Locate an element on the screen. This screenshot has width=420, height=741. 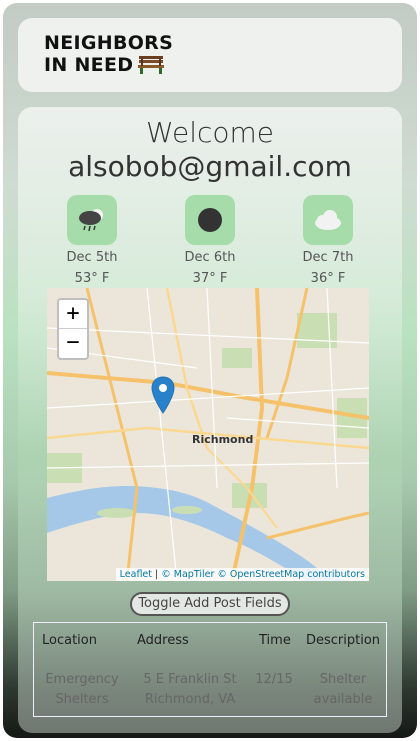
weather-day-3: Dec 7th 36° F is located at coordinates (328, 241).